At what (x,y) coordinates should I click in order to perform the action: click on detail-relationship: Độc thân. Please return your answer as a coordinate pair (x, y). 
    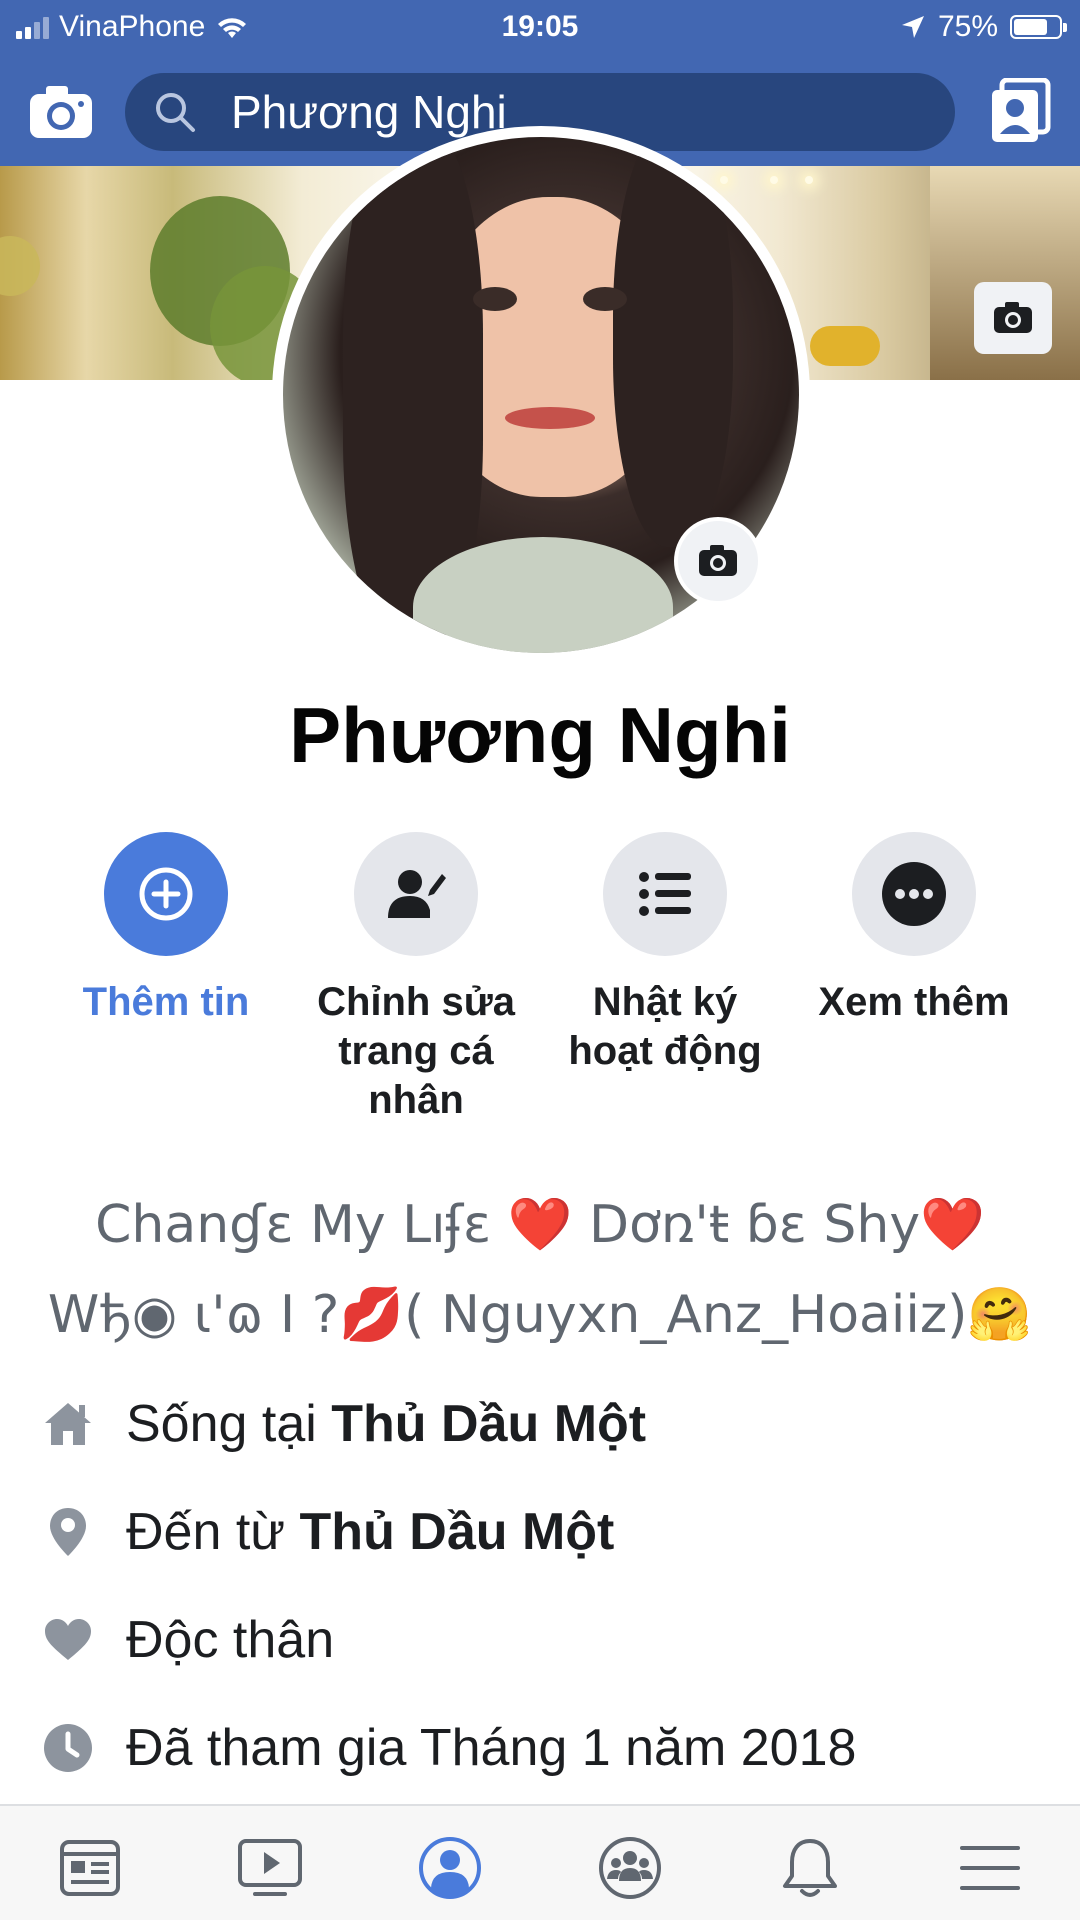
    Looking at the image, I should click on (550, 1640).